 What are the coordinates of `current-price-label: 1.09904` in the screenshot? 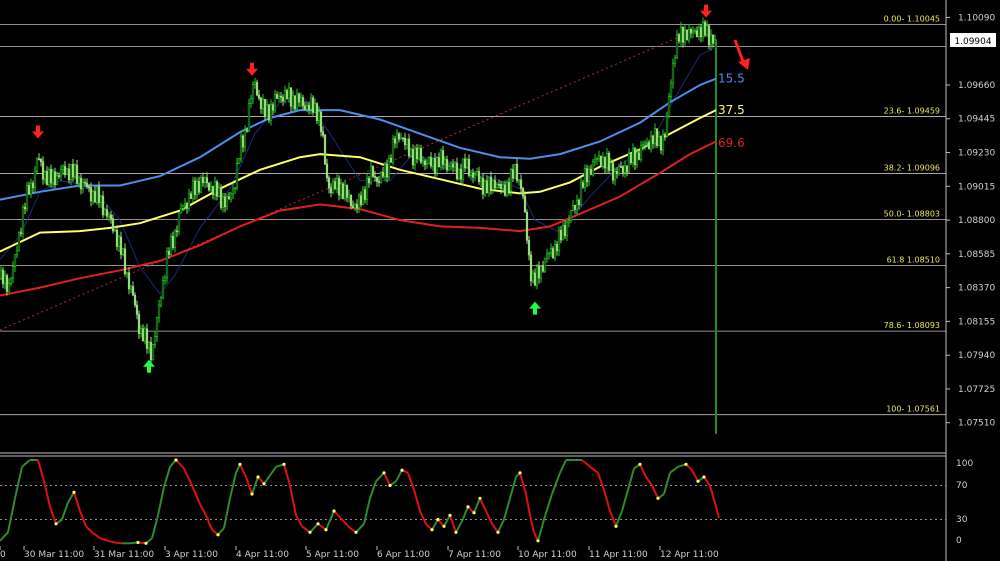 It's located at (972, 42).